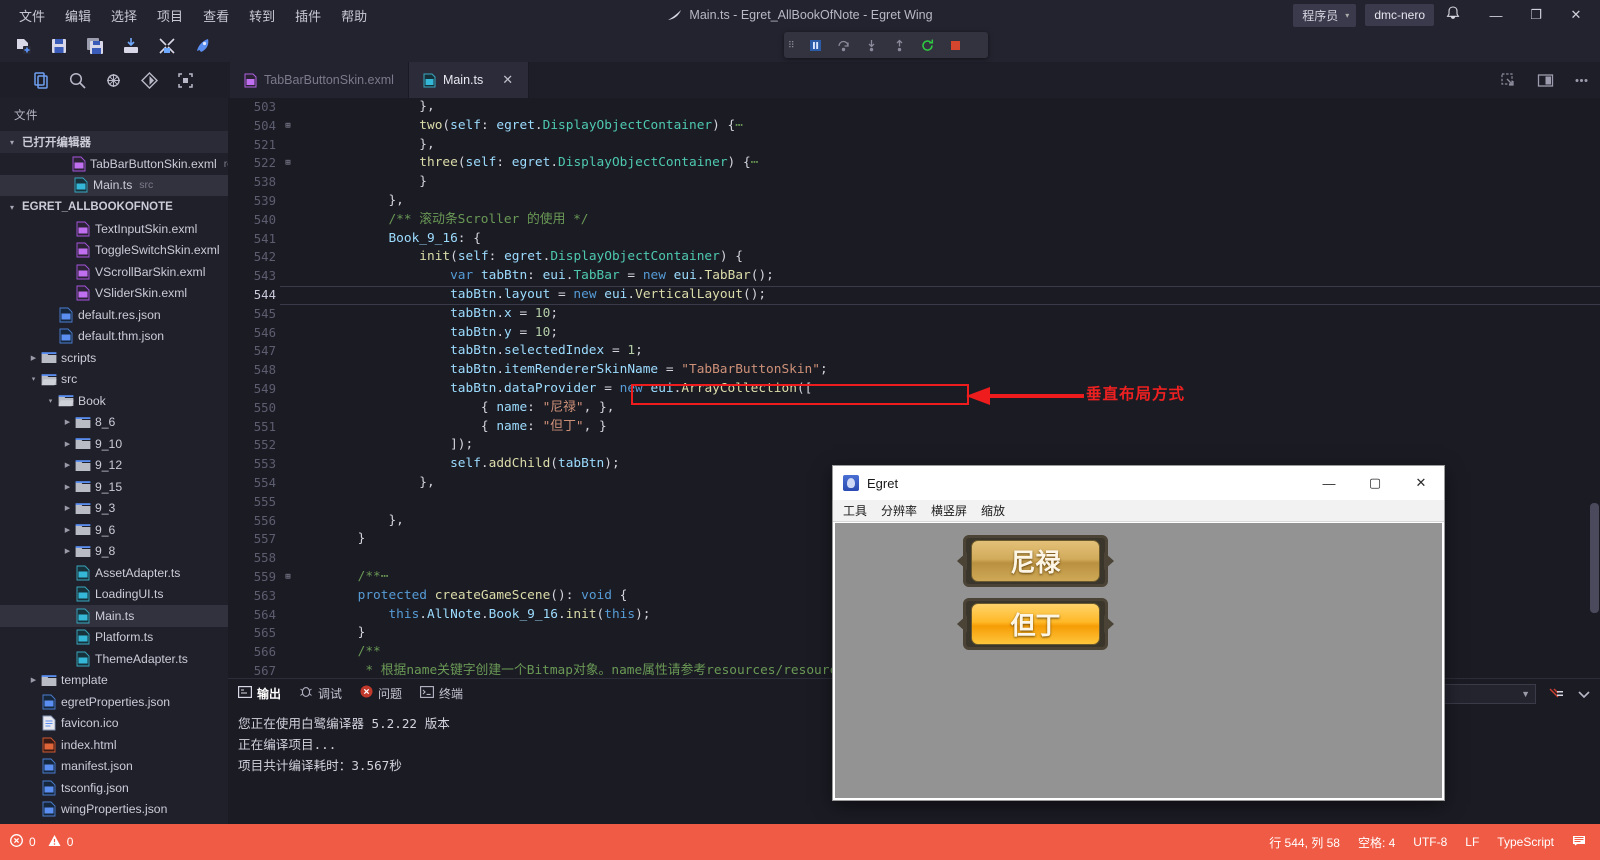 This screenshot has width=1600, height=860. Describe the element at coordinates (114, 337) in the screenshot. I see `tree-item-default-thm-json: default.thm.json` at that location.